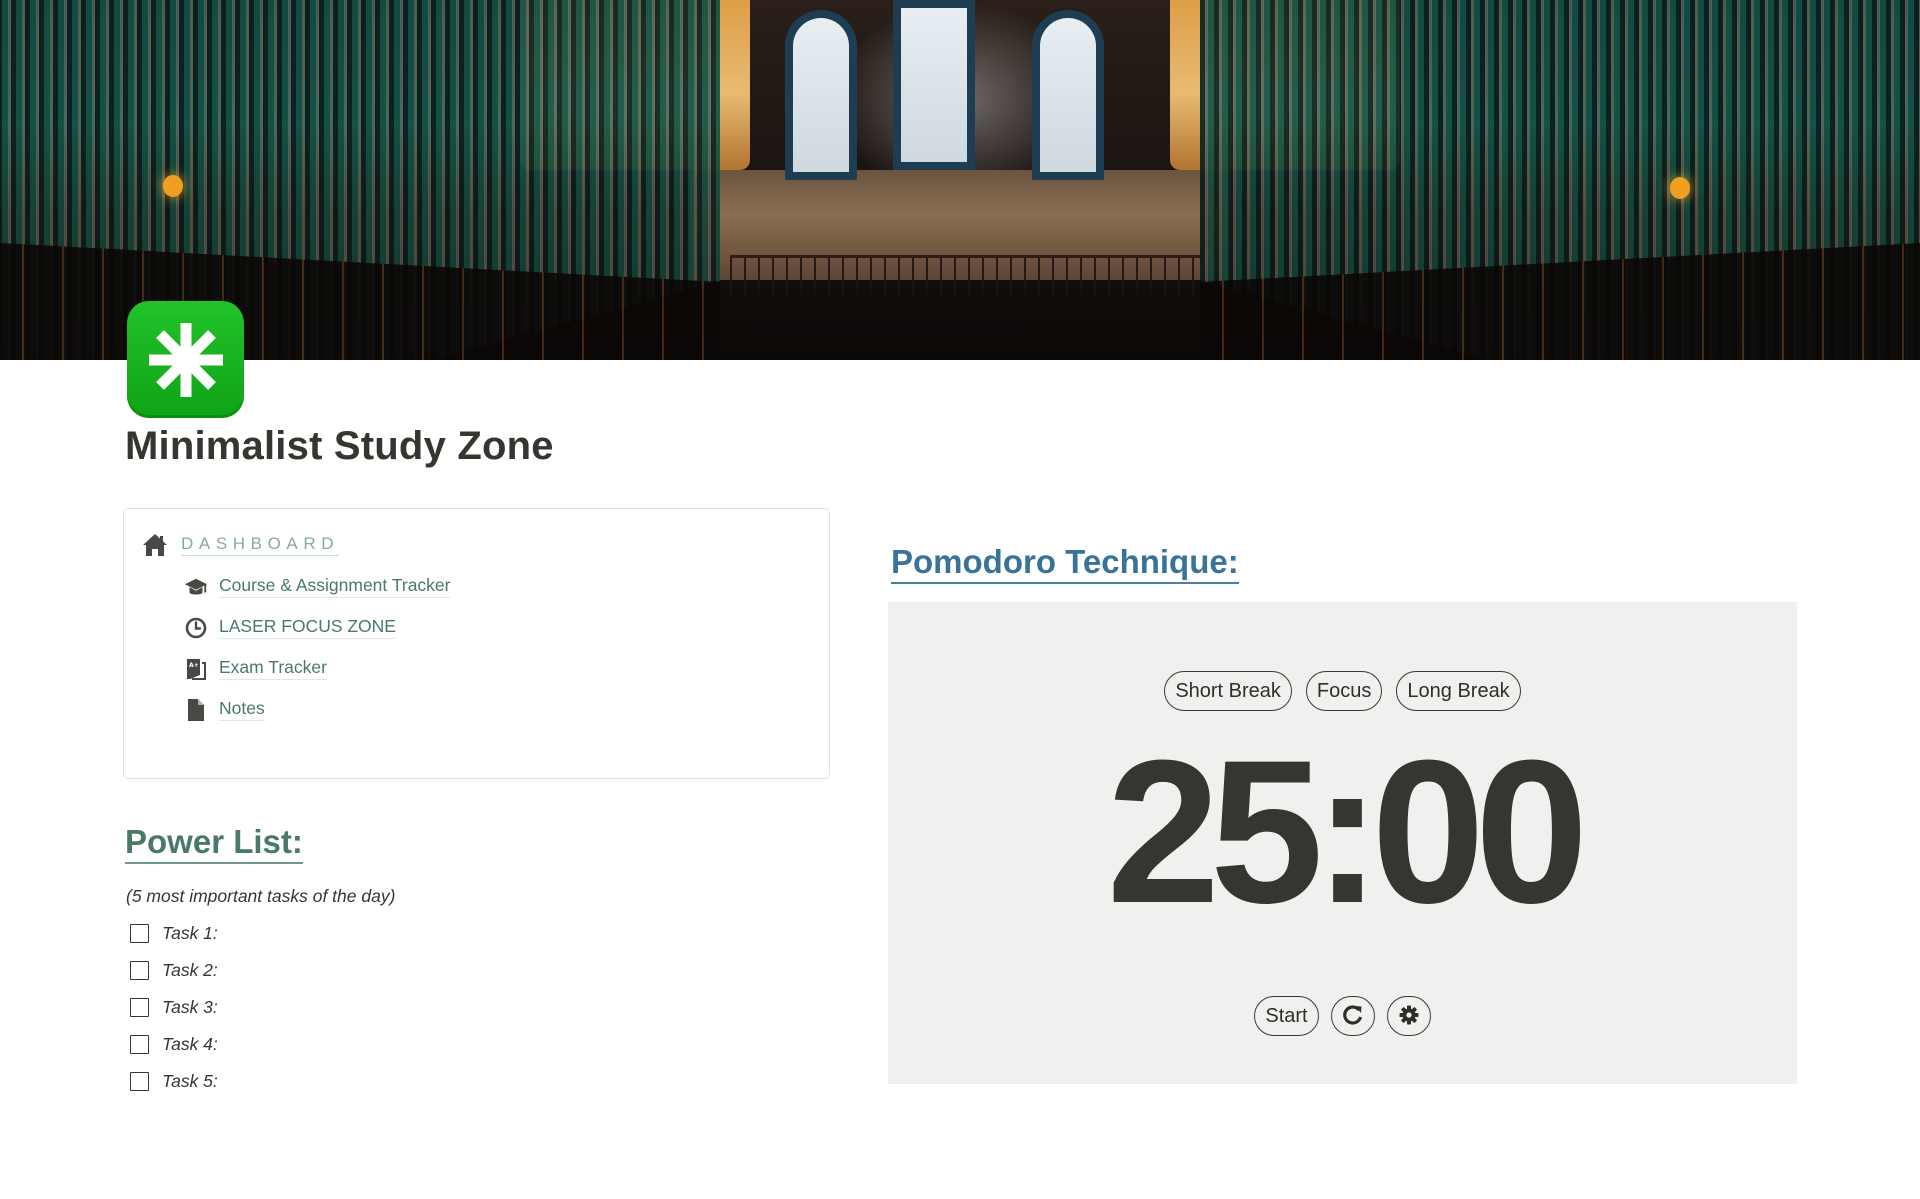  What do you see at coordinates (307, 627) in the screenshot?
I see `laser-focus-zone-link: LASER FOCUS ZONE` at bounding box center [307, 627].